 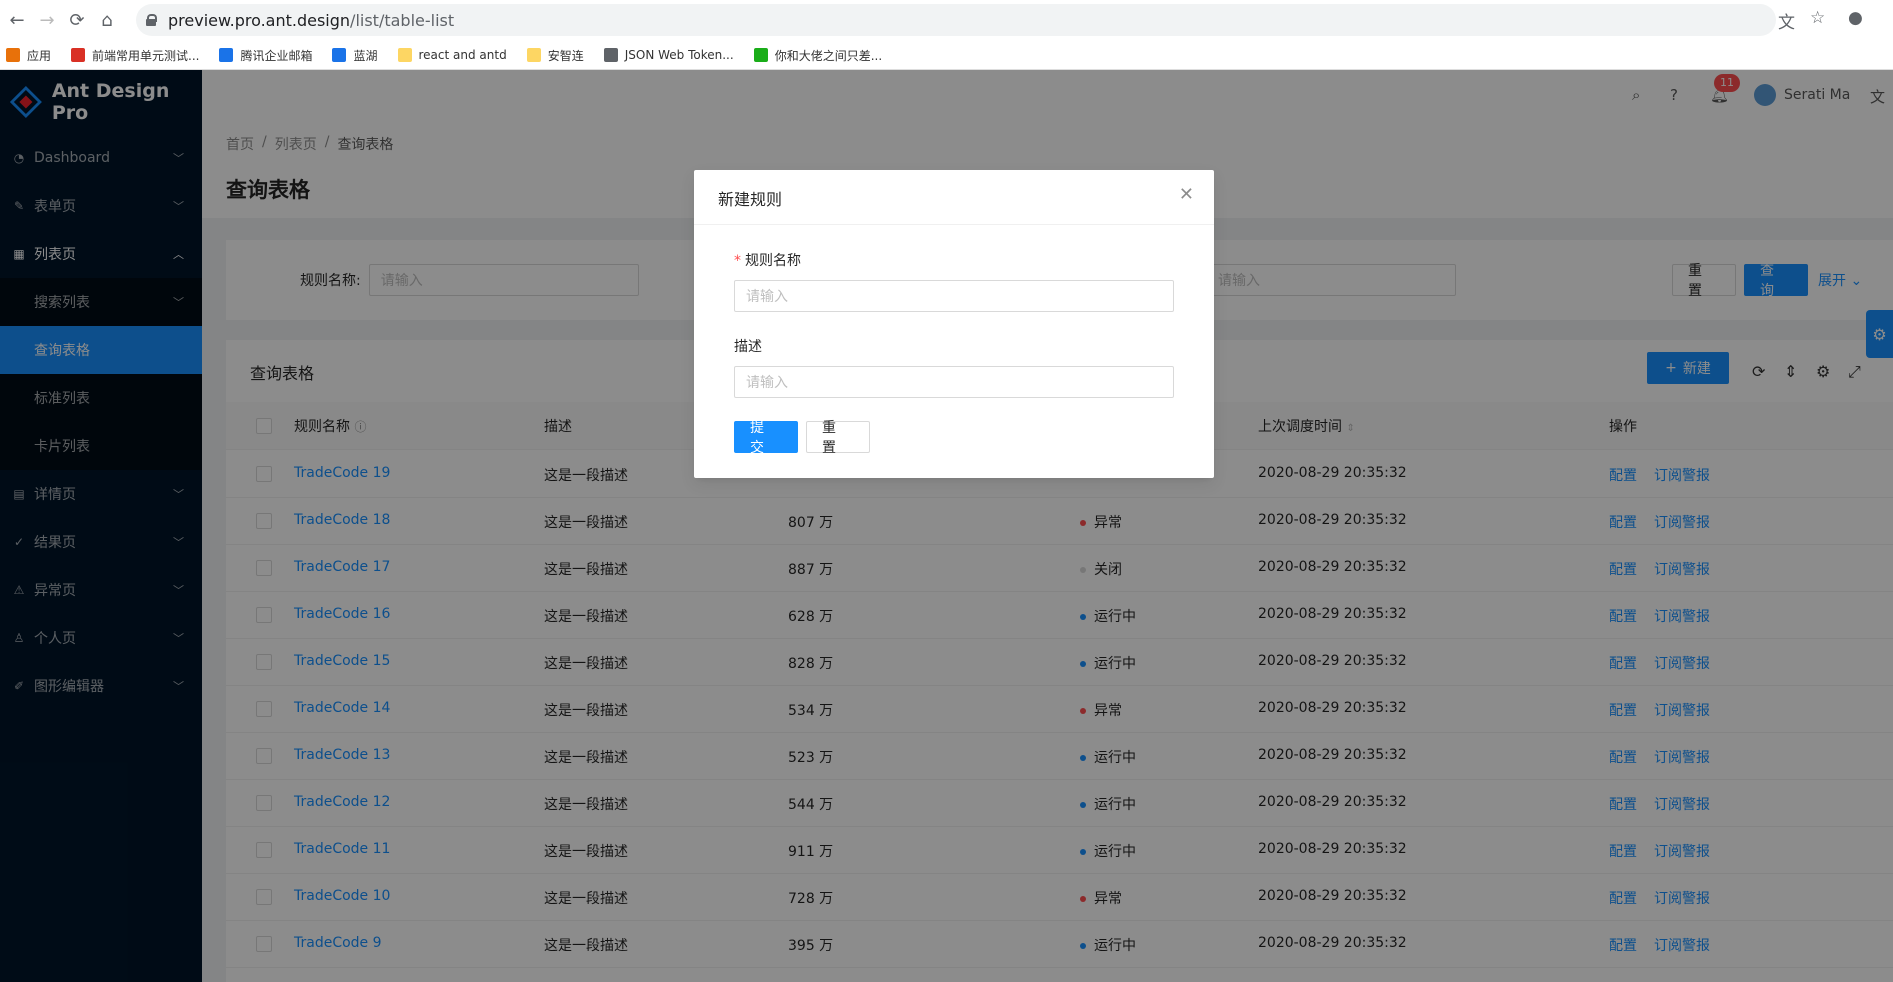 What do you see at coordinates (462, 55) in the screenshot?
I see `bookmark-label: react and antd` at bounding box center [462, 55].